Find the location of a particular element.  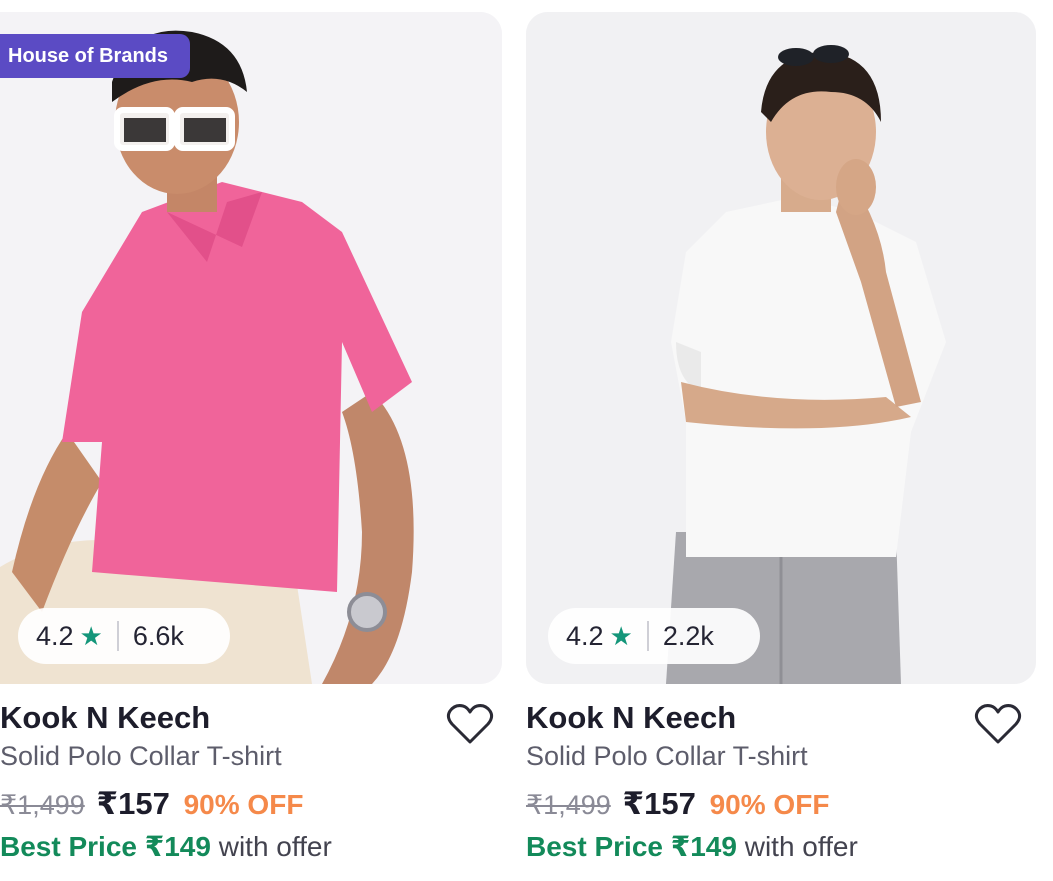

rating-pill: 4.2 ★ 2.2k is located at coordinates (654, 636).